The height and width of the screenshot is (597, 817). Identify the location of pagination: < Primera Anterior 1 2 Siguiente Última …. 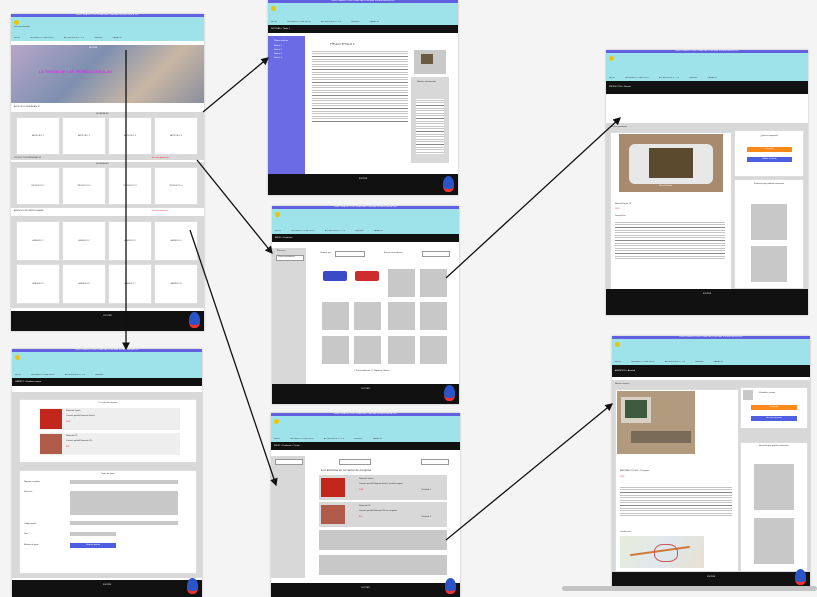
(372, 371).